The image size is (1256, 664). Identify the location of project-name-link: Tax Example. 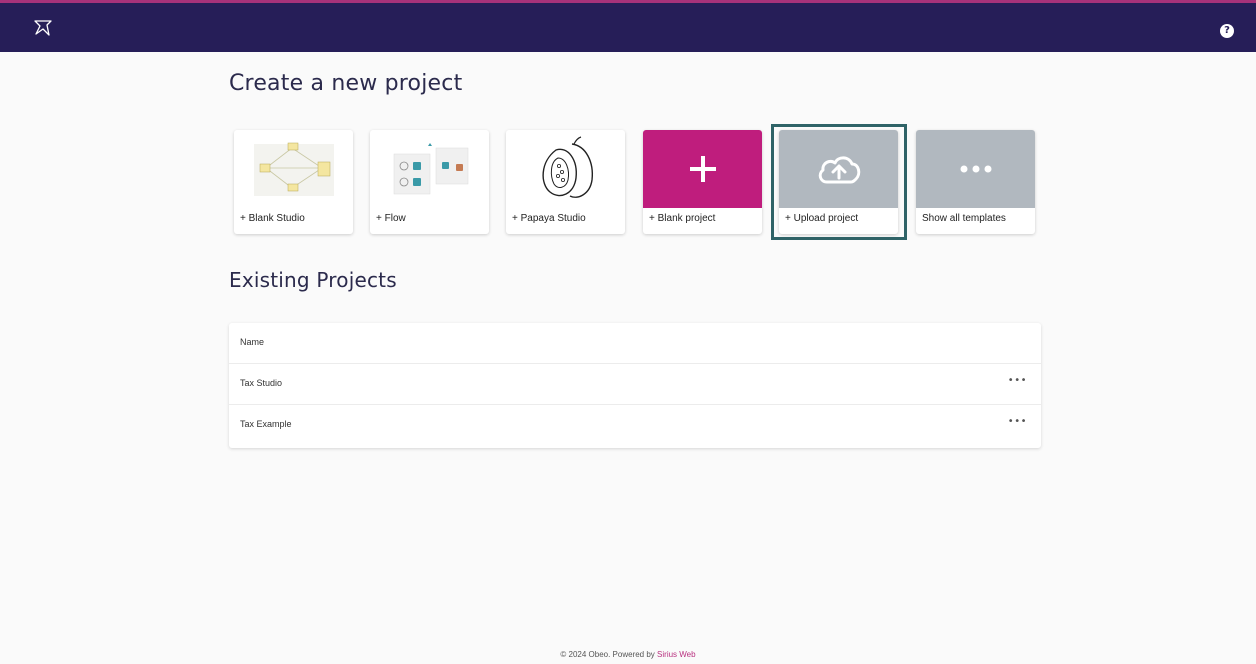
(266, 424).